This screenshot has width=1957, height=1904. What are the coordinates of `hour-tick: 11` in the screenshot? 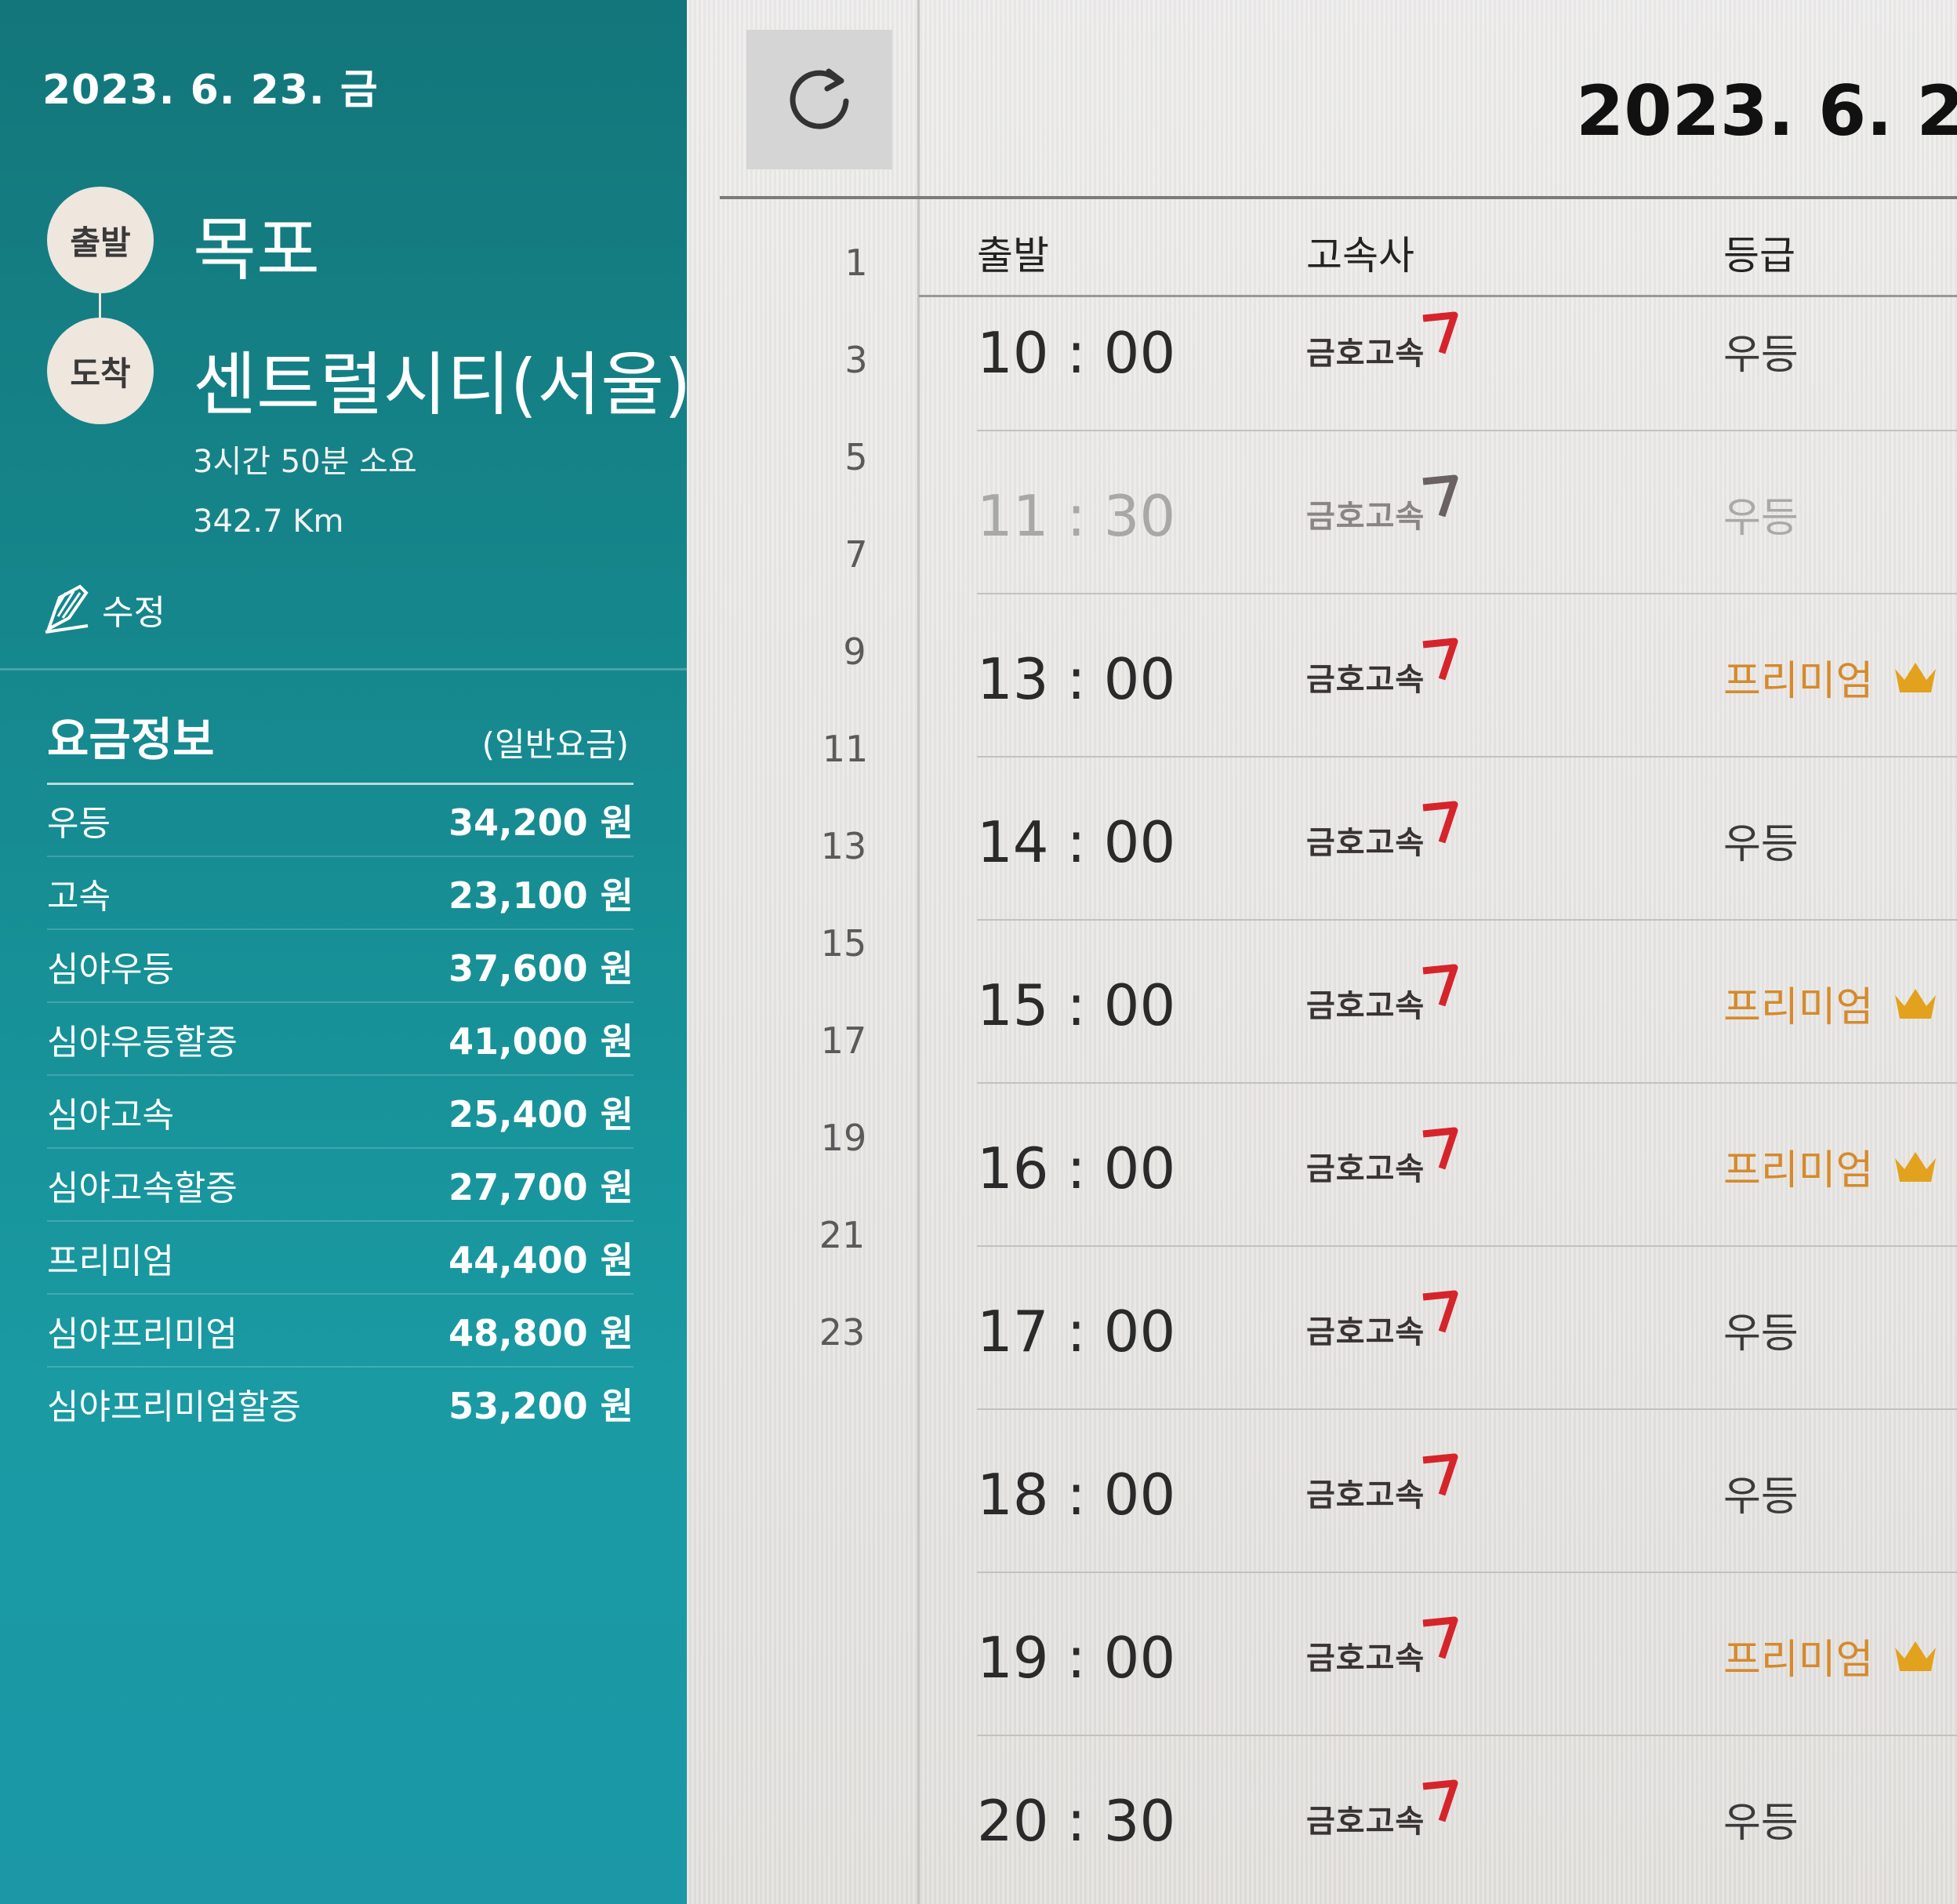 It's located at (845, 749).